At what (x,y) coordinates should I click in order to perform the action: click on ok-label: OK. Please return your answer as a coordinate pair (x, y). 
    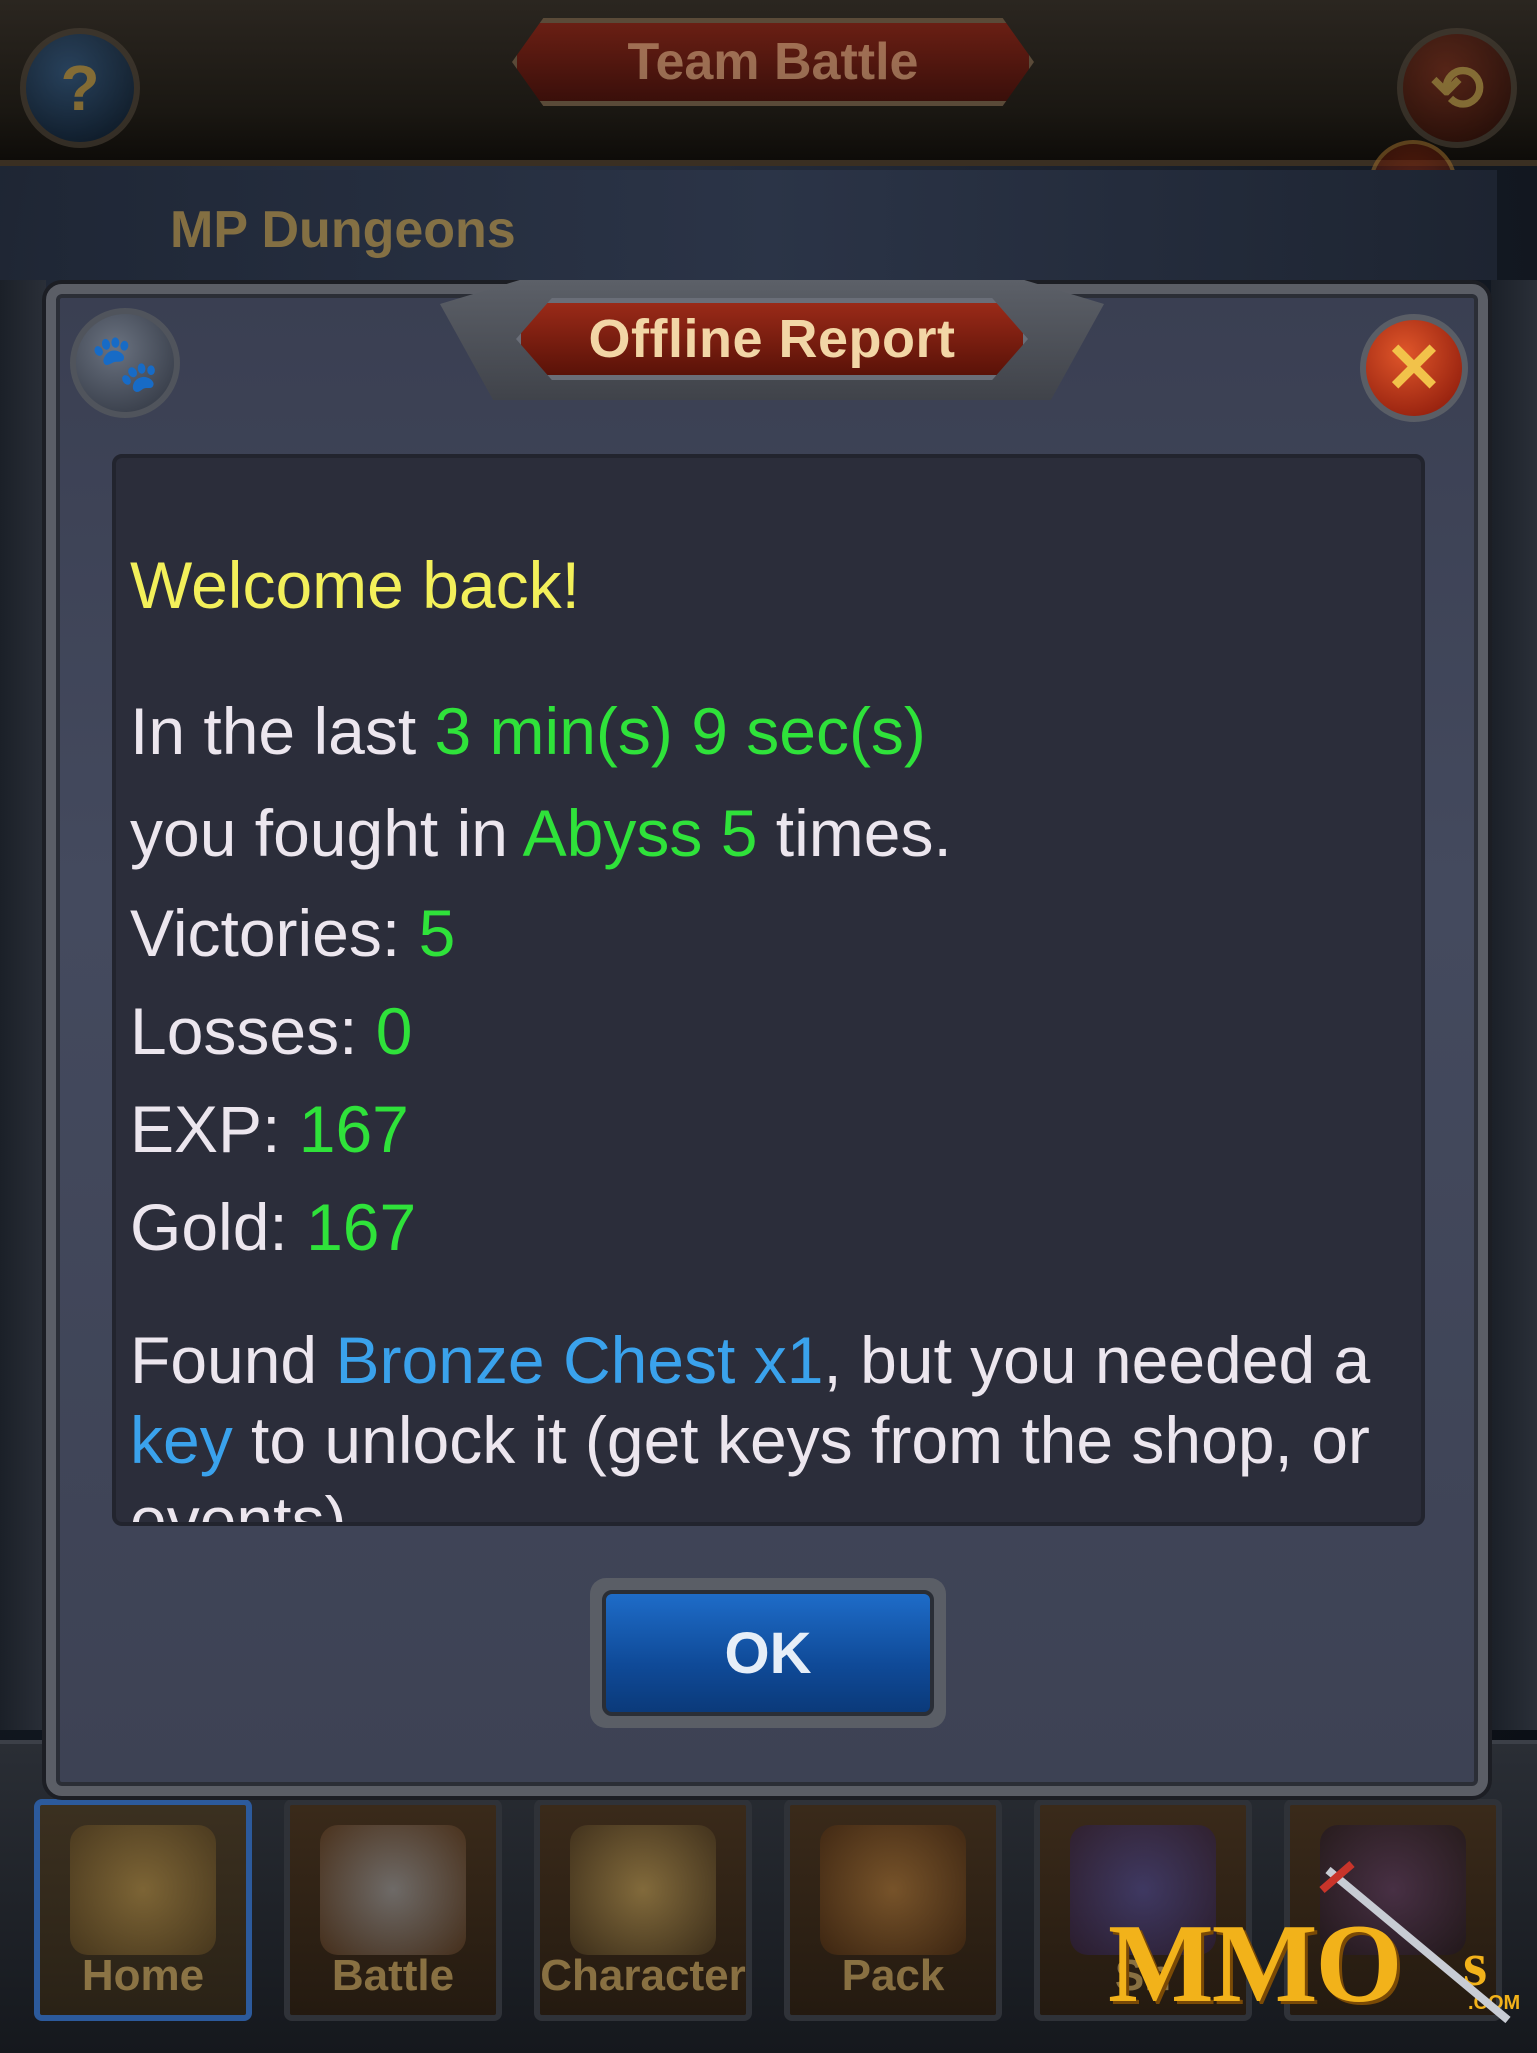
    Looking at the image, I should click on (768, 1653).